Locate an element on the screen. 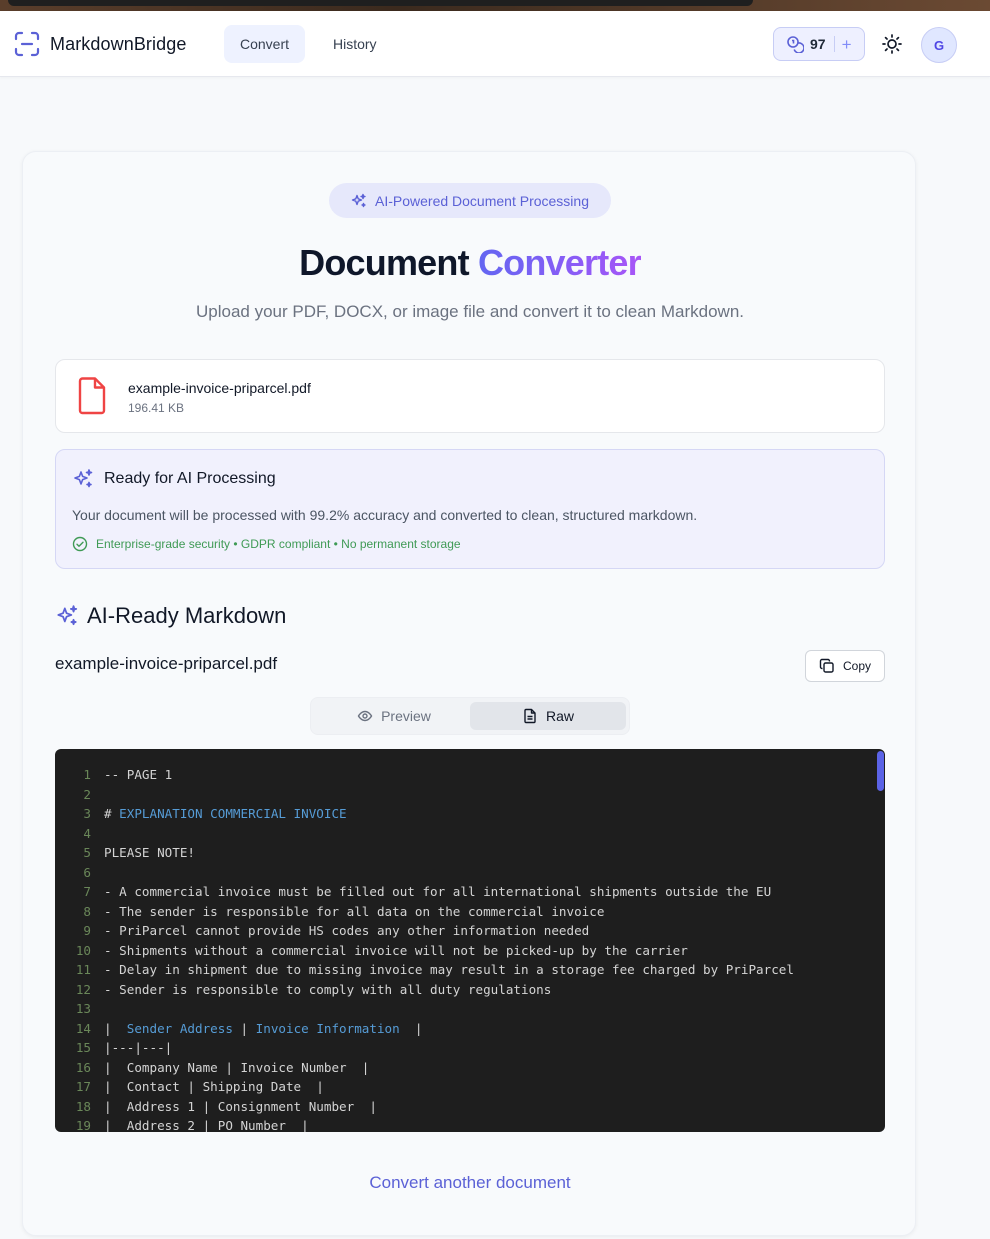  line-text: | Company Name | Invoice Number | is located at coordinates (236, 1068).